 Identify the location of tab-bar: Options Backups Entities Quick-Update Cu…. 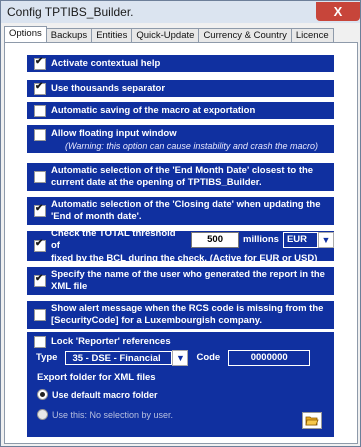
(169, 35).